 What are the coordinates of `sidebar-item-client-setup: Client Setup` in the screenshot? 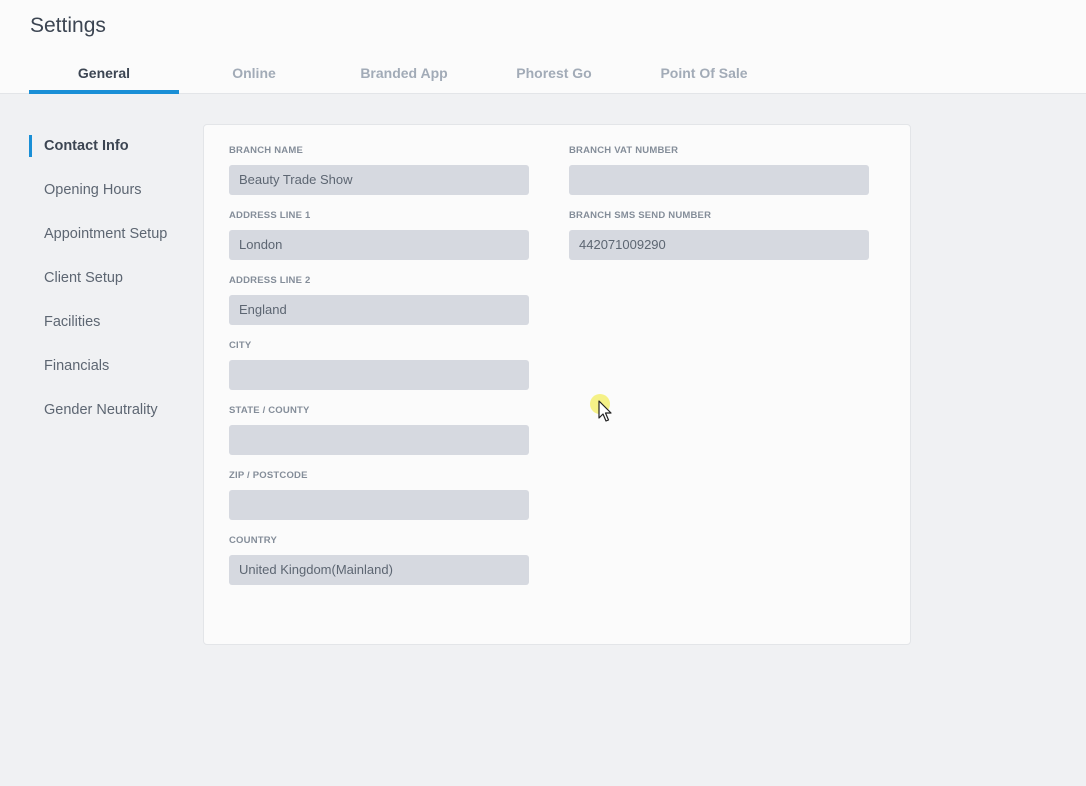 It's located at (114, 278).